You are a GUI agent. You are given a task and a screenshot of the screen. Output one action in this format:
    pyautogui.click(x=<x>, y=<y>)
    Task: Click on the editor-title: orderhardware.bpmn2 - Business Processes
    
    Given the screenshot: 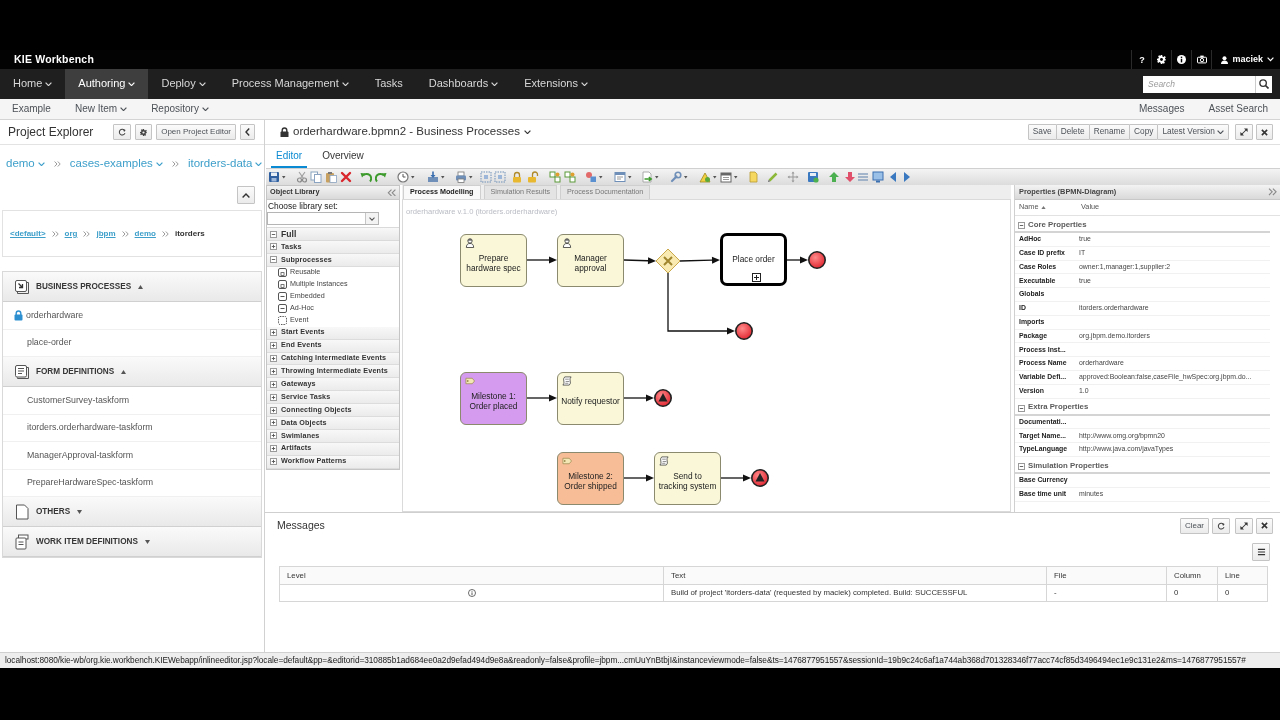 What is the action you would take?
    pyautogui.click(x=405, y=132)
    